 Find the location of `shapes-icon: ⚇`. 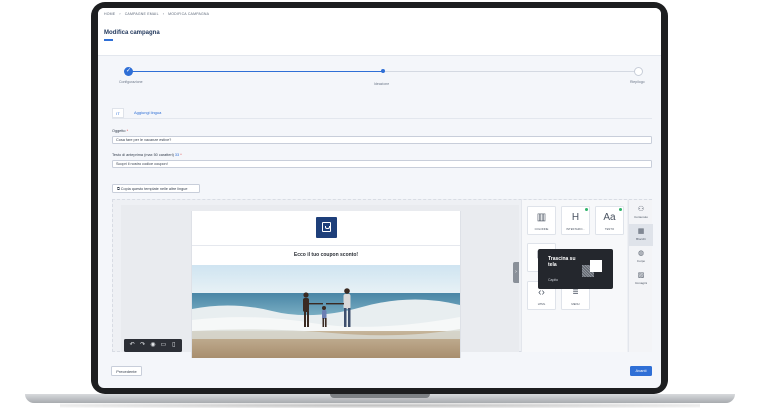

shapes-icon: ⚇ is located at coordinates (641, 209).